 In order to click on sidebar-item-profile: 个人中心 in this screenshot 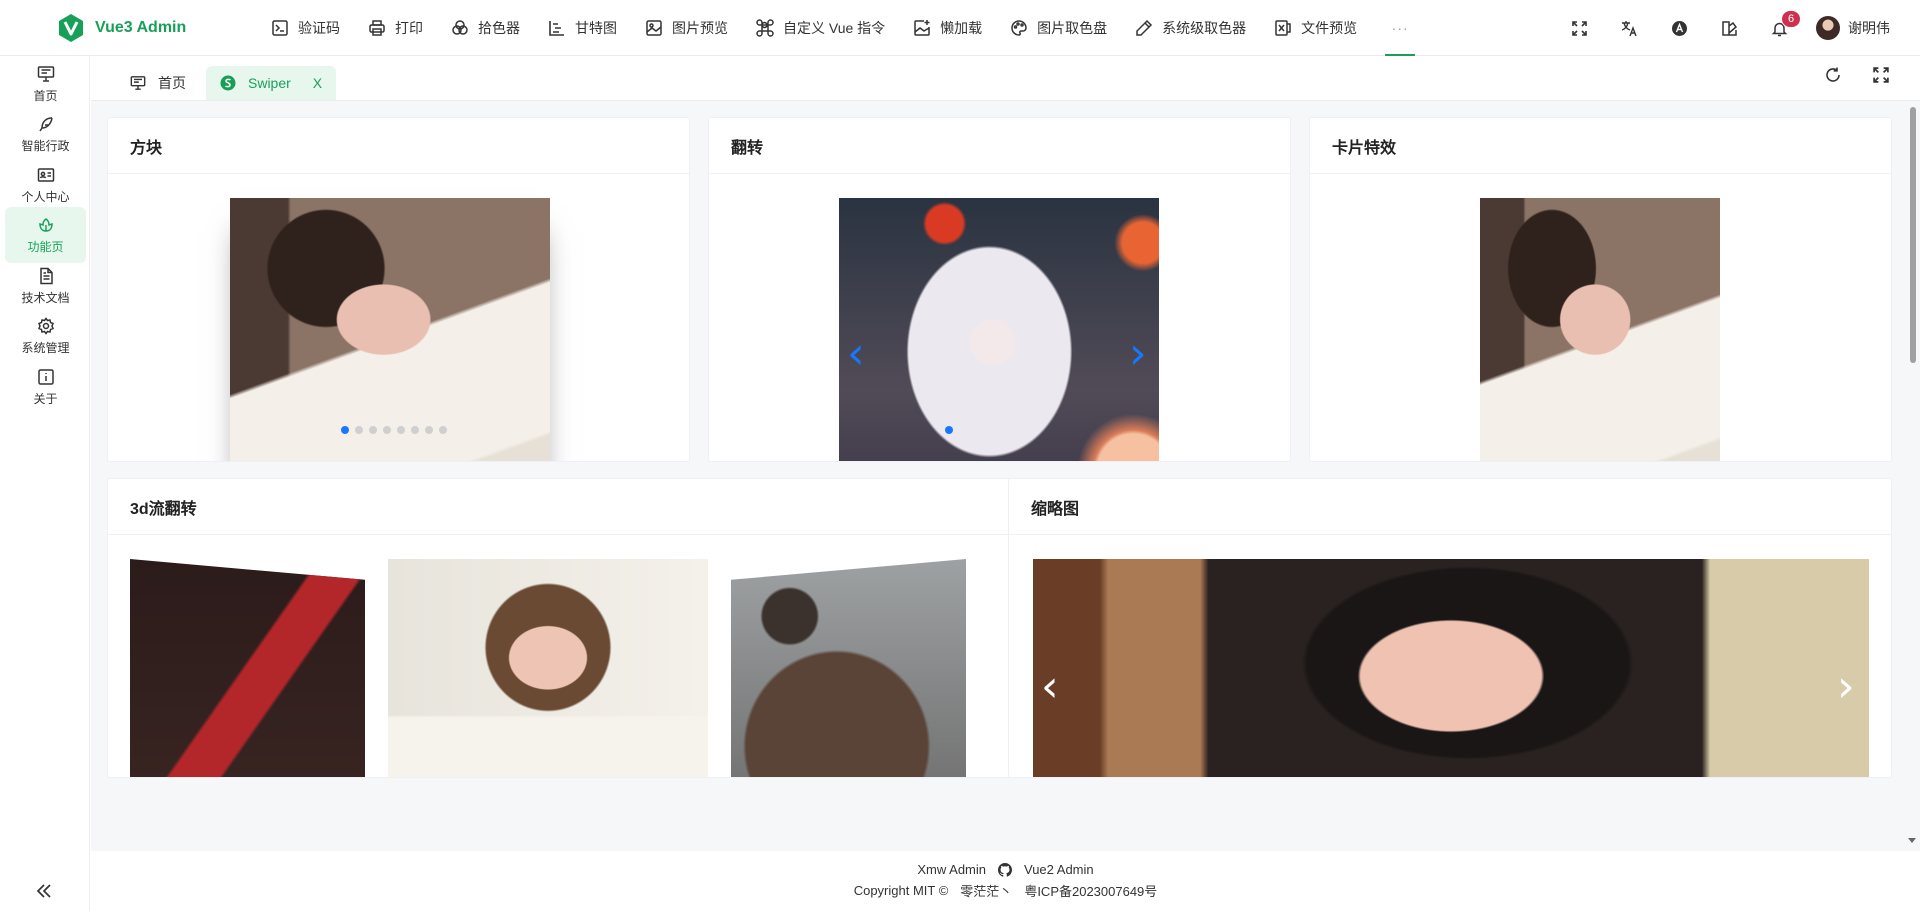, I will do `click(45, 185)`.